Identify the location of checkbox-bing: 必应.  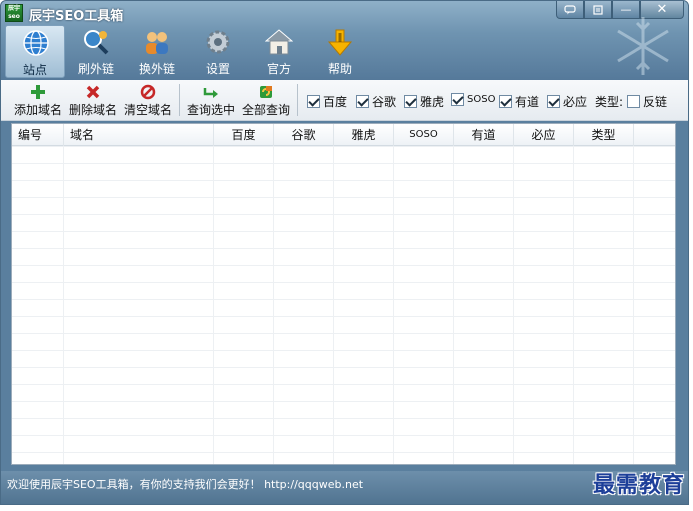
(567, 101).